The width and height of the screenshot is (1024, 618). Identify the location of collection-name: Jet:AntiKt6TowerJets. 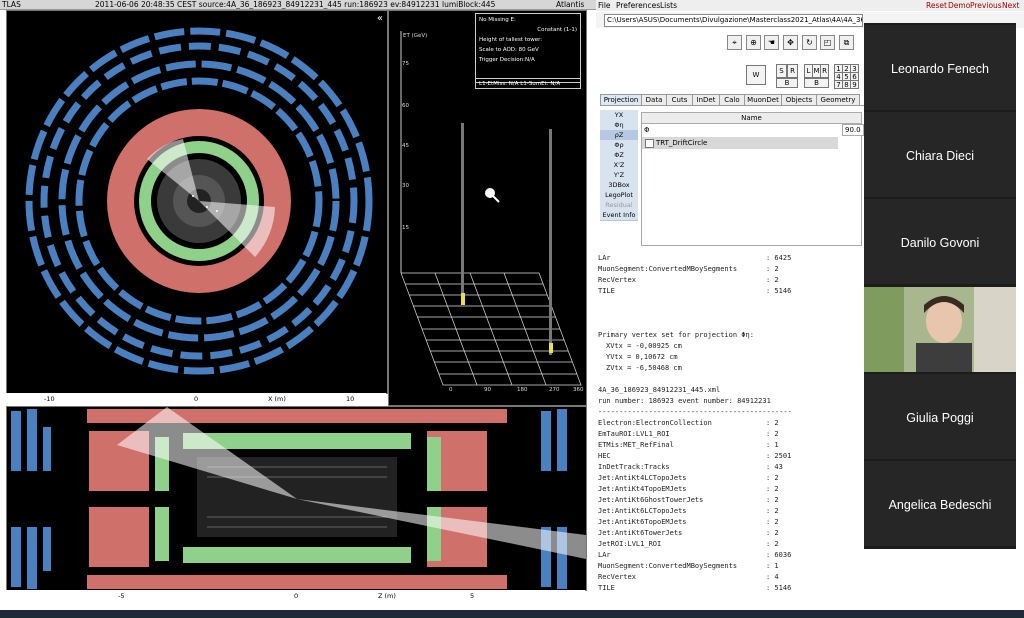
(640, 533).